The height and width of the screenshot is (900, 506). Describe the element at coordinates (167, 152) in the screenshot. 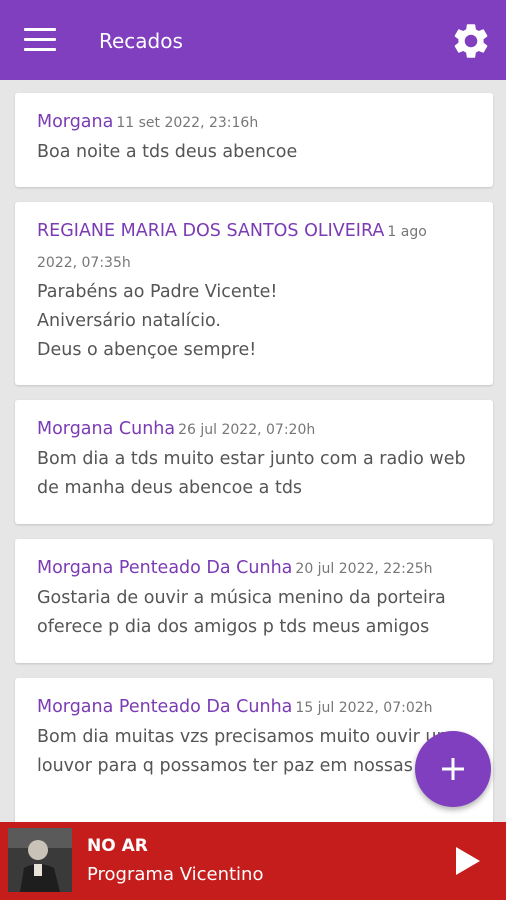

I see `message-text: Boa noite a tds deus abencoe` at that location.